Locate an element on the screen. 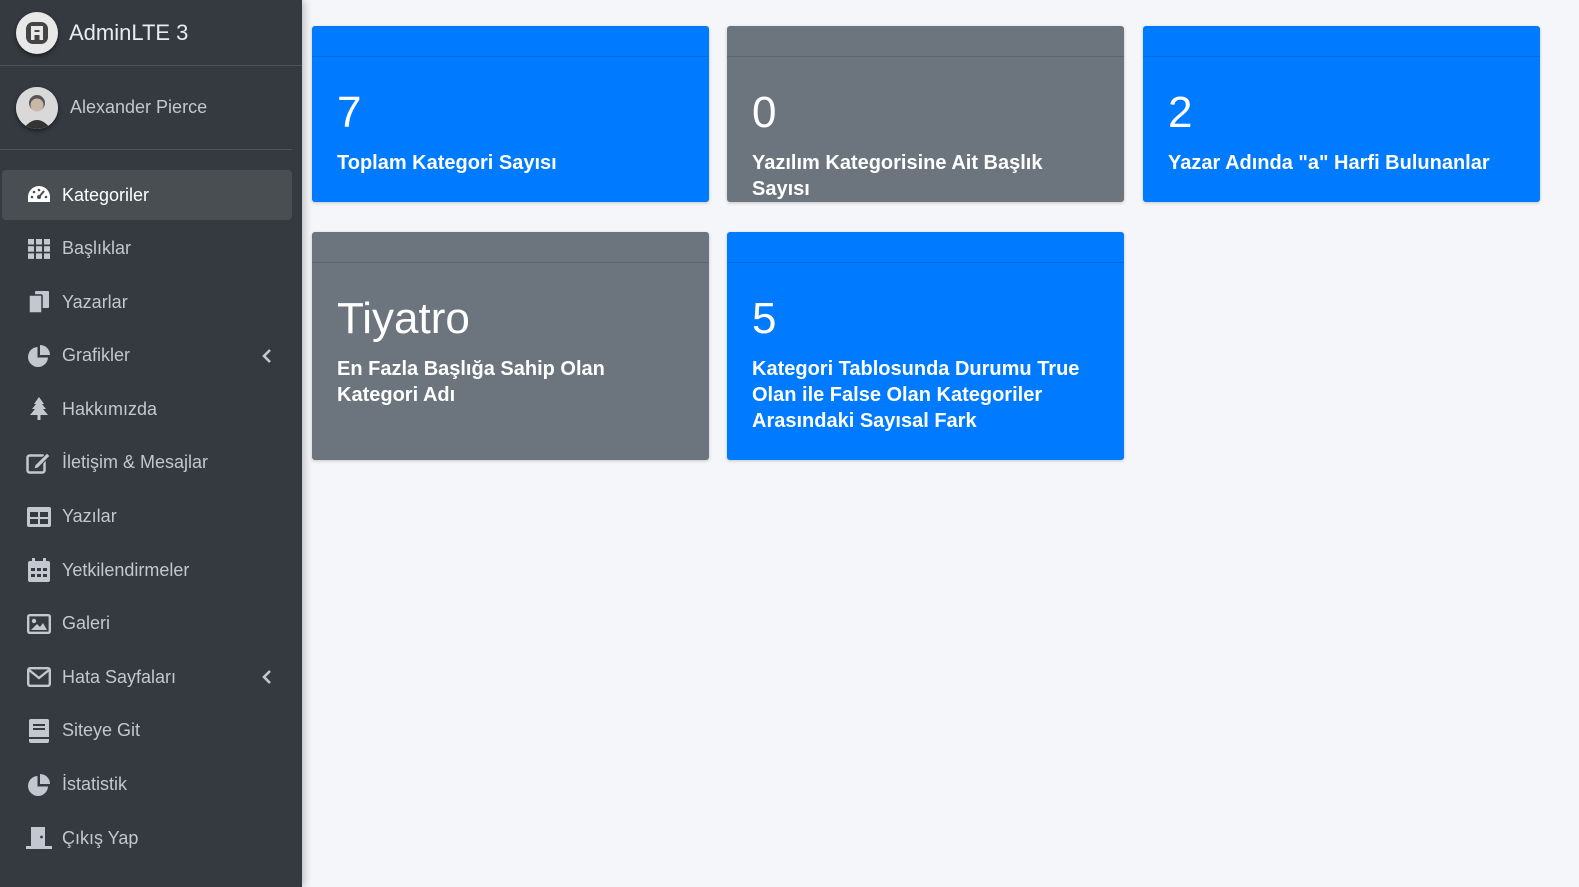 The image size is (1579, 887). sidebar-item-iletisim: İletişim & Mesajlar is located at coordinates (147, 463).